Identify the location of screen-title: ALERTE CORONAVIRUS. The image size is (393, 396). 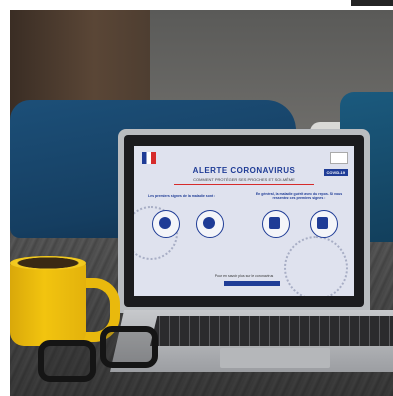
(244, 170).